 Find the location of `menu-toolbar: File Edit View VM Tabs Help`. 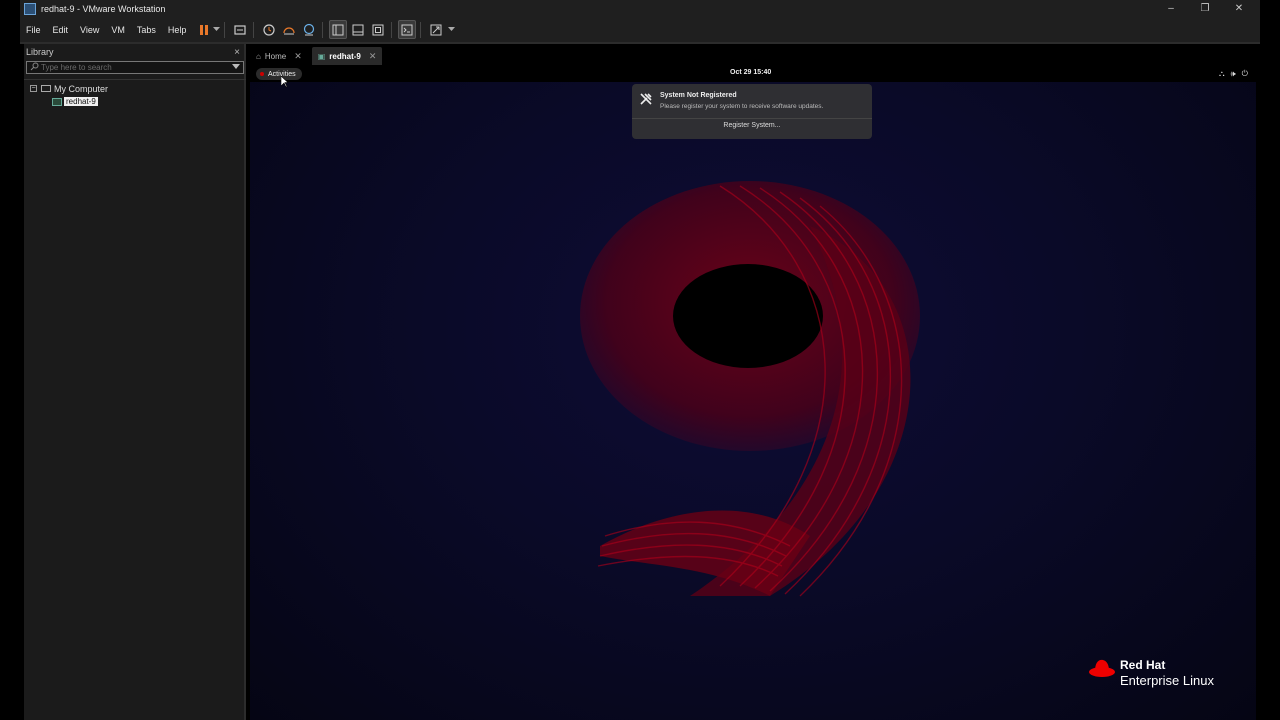

menu-toolbar: File Edit View VM Tabs Help is located at coordinates (640, 29).